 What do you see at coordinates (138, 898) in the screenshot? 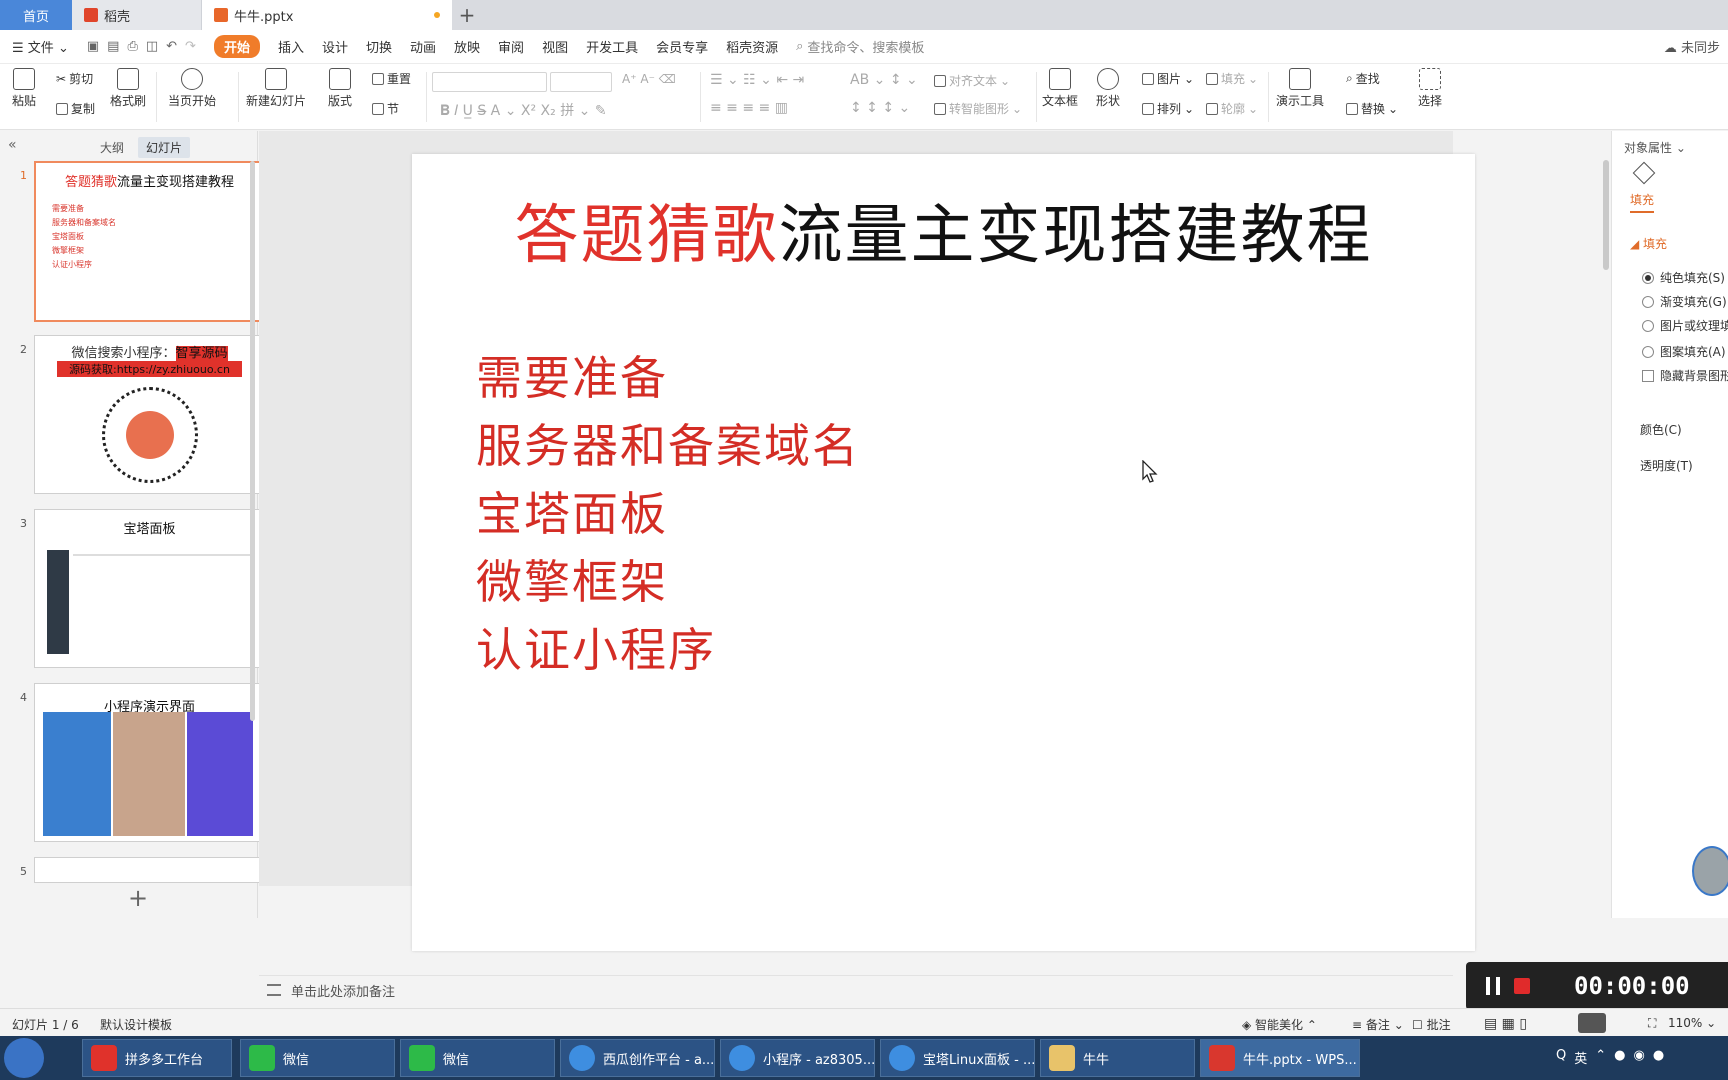
I see `add-slide-button: +` at bounding box center [138, 898].